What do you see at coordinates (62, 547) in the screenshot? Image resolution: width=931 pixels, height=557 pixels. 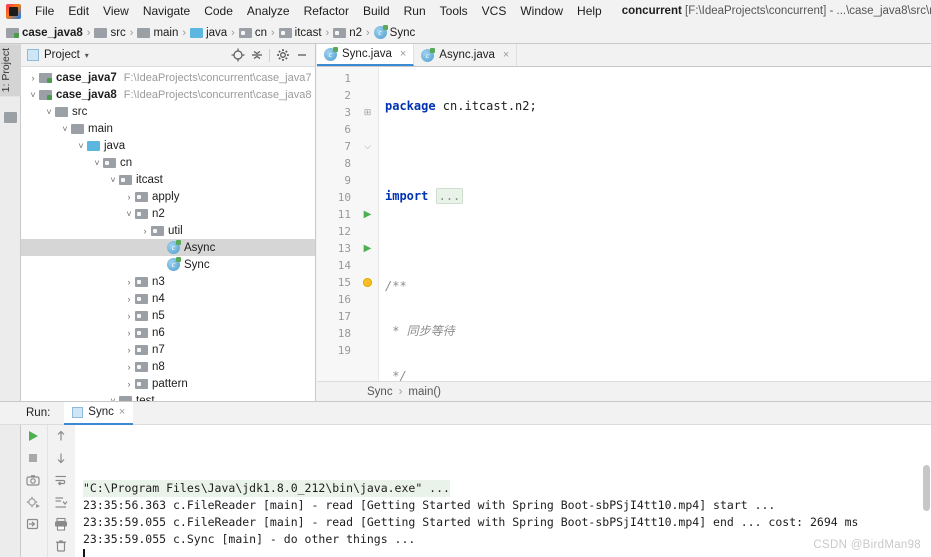 I see `trash-icon` at bounding box center [62, 547].